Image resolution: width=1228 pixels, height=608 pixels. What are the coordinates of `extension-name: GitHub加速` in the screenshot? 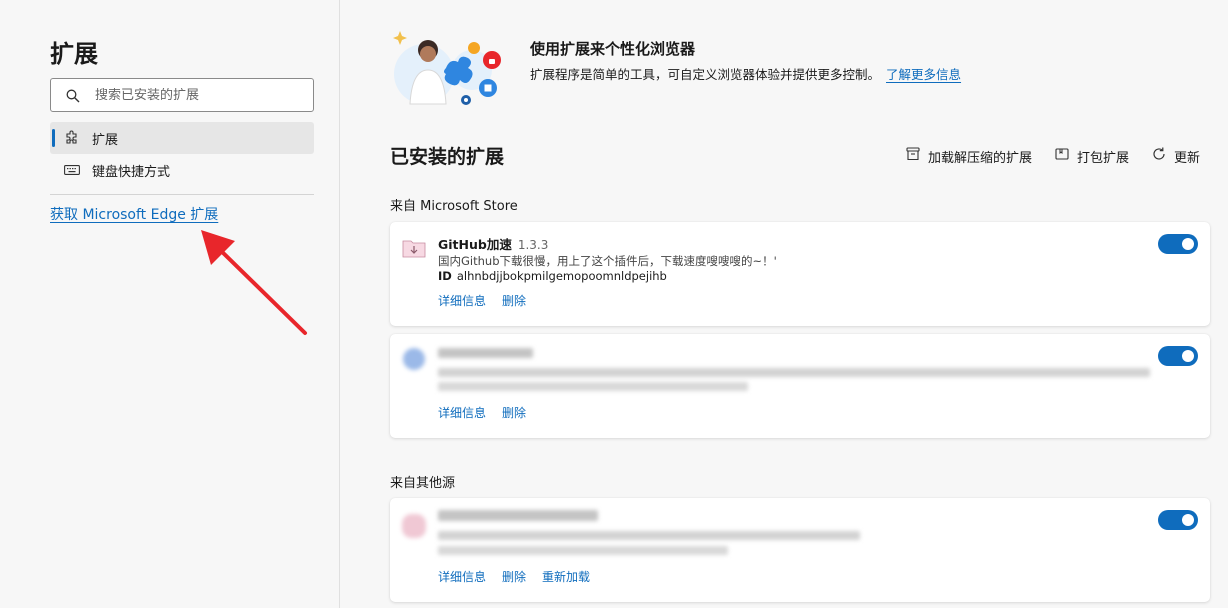 It's located at (475, 244).